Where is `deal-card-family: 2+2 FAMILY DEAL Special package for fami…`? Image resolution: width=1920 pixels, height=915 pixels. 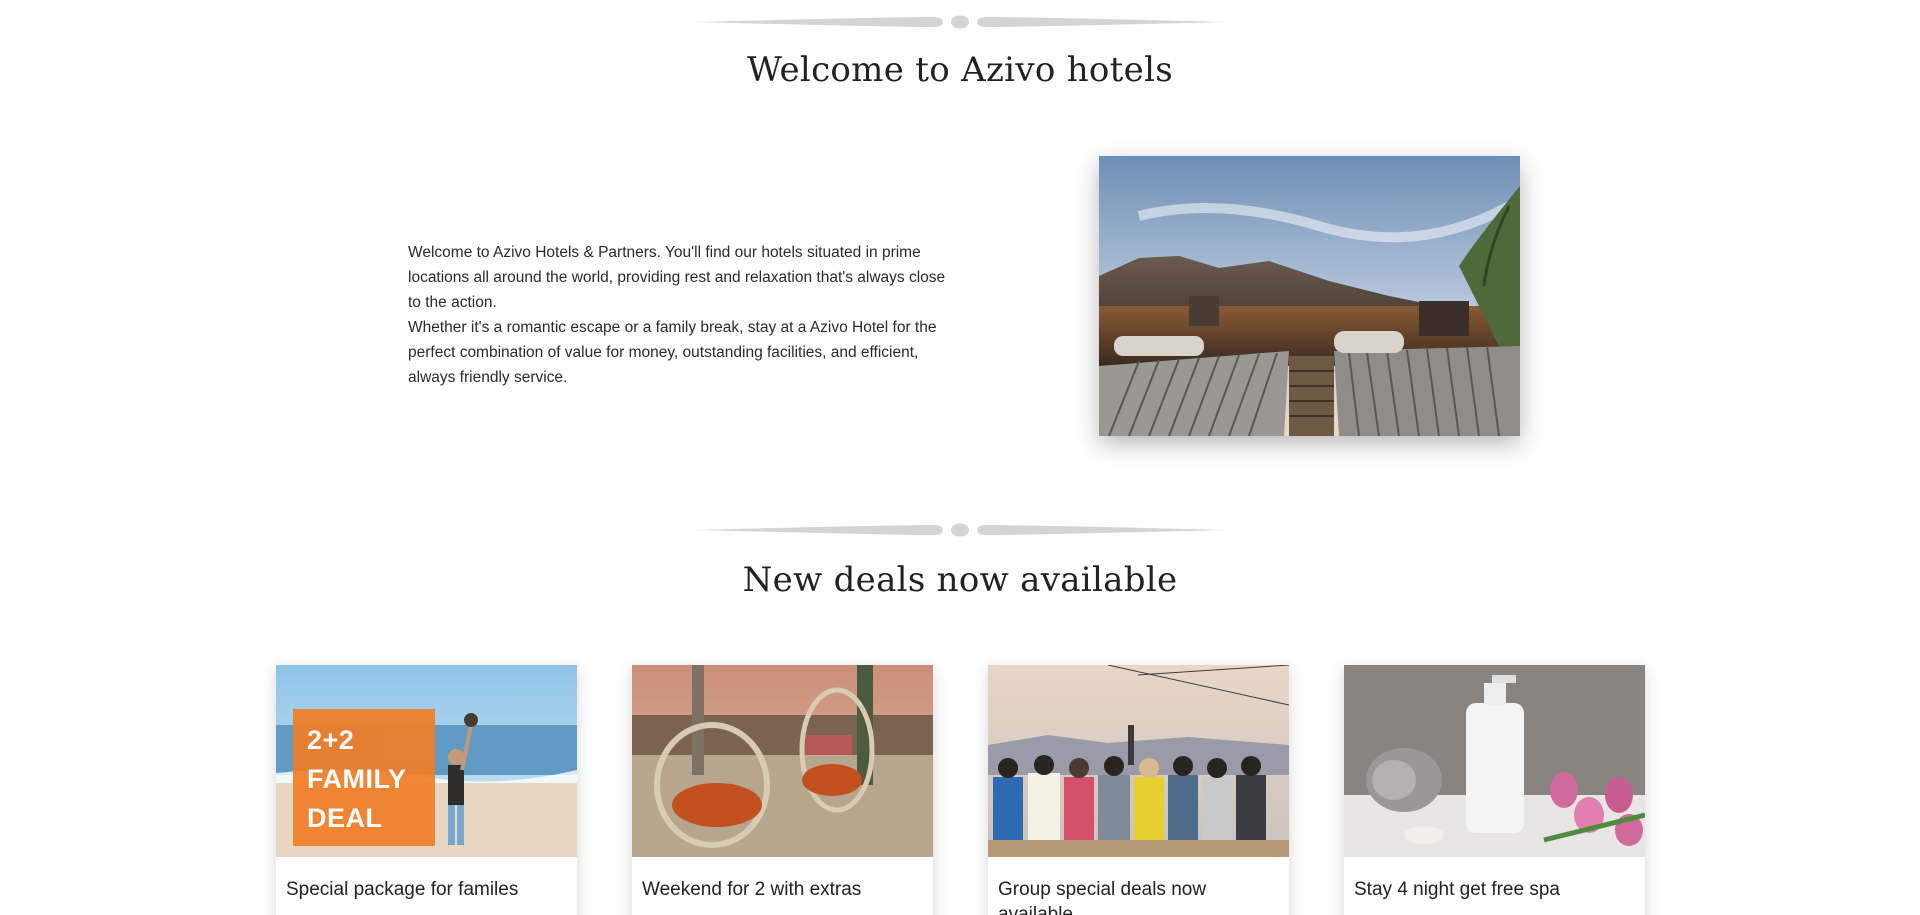 deal-card-family: 2+2 FAMILY DEAL Special package for fami… is located at coordinates (426, 790).